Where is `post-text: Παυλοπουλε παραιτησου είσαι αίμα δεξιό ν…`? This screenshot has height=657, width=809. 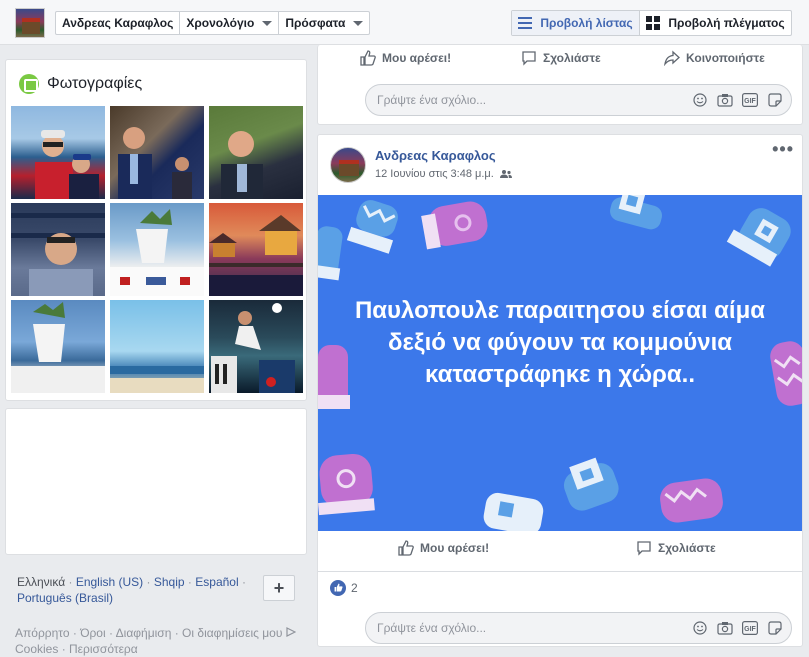 post-text: Παυλοπουλε παραιτησου είσαι αίμα δεξιό ν… is located at coordinates (560, 342).